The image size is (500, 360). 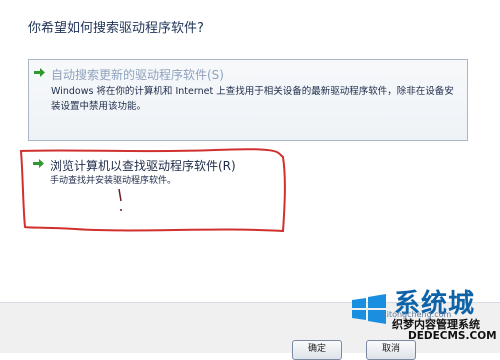 What do you see at coordinates (248, 181) in the screenshot?
I see `browse-computer-option: 浏览计算机以查找驱动程序软件(R) 手动查找并安装驱动程序软件。` at bounding box center [248, 181].